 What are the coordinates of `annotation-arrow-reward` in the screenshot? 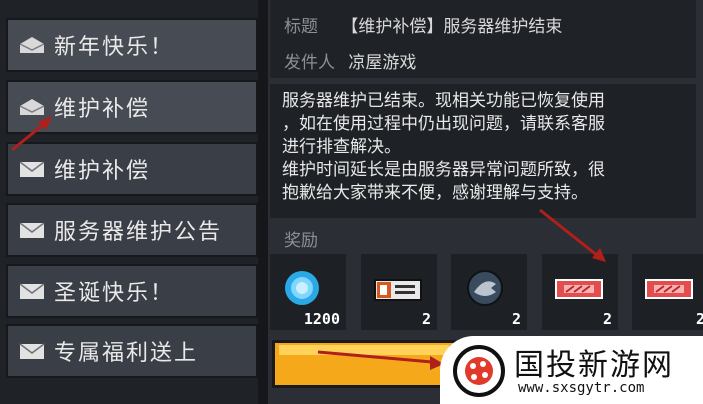 It's located at (569, 233).